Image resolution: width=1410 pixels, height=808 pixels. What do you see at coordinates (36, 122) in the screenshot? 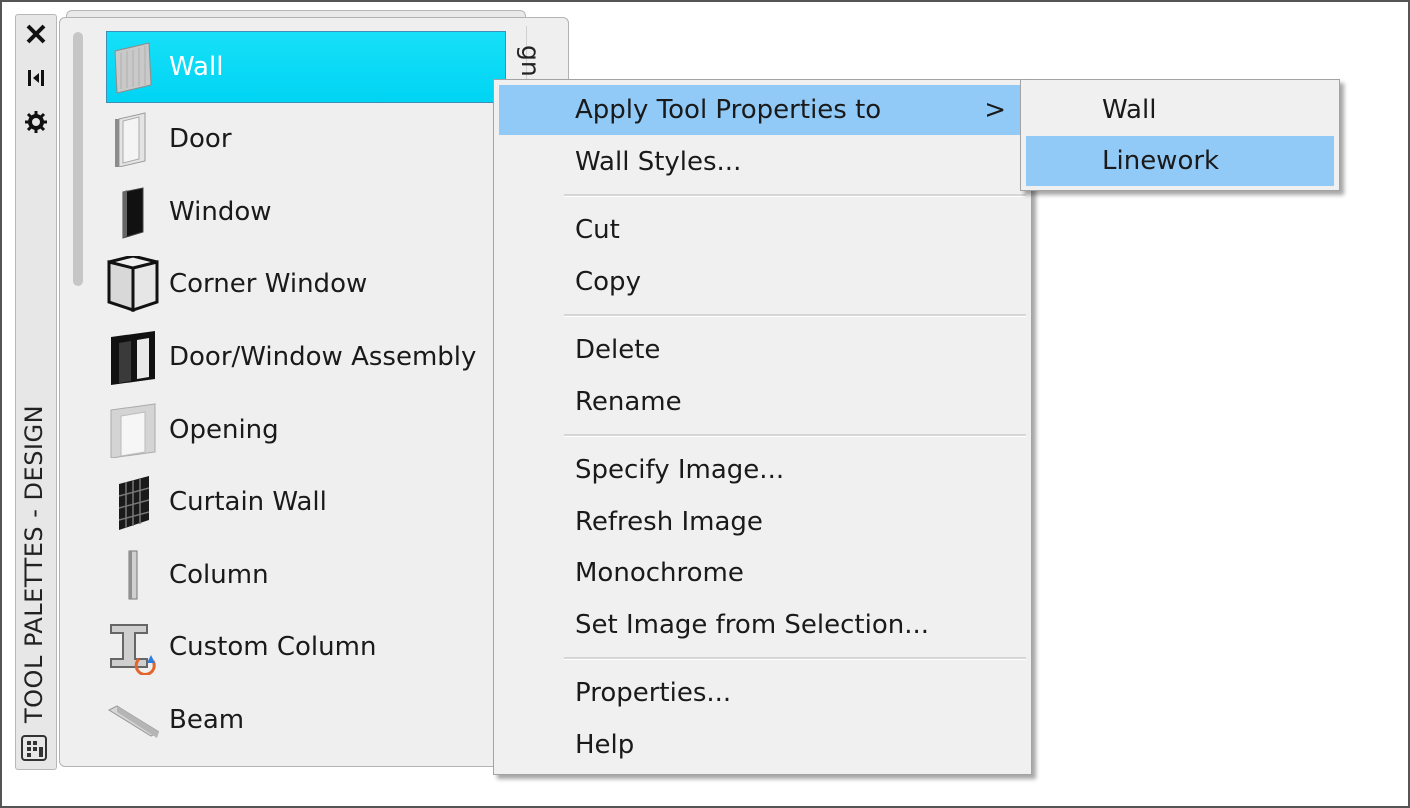
I see `properties-icon` at bounding box center [36, 122].